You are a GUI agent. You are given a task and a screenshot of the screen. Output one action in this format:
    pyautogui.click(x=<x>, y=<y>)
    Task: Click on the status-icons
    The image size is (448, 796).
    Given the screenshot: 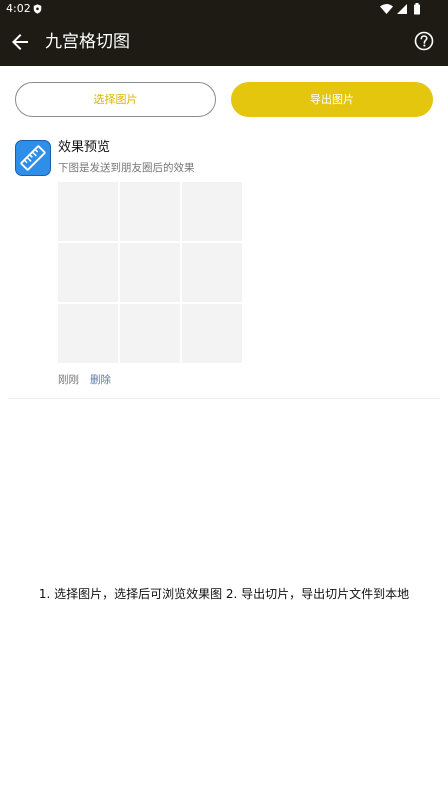 What is the action you would take?
    pyautogui.click(x=400, y=9)
    